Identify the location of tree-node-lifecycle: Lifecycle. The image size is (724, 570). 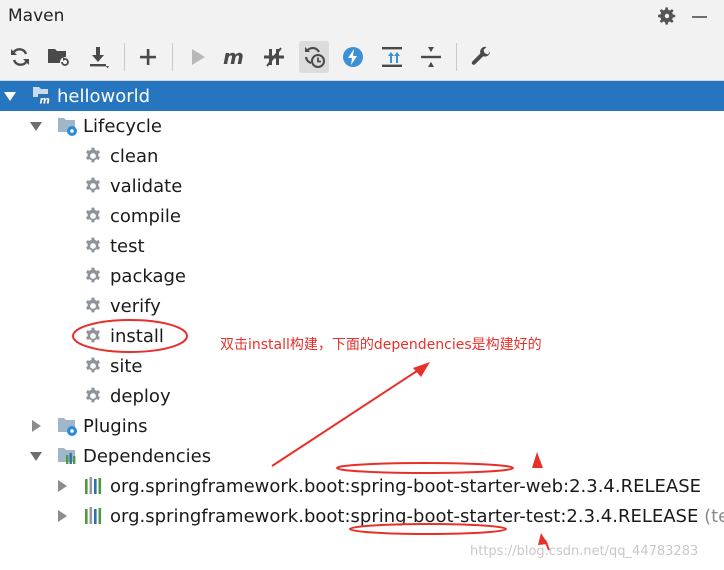
(362, 126).